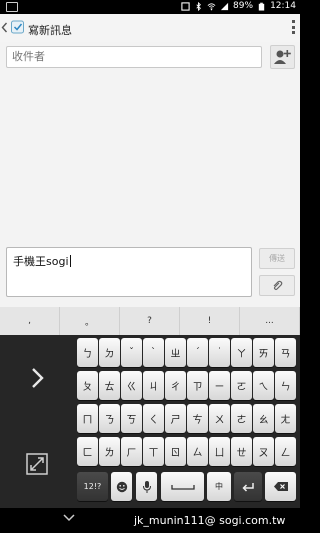 This screenshot has width=320, height=533. I want to click on language-key: 中, so click(219, 486).